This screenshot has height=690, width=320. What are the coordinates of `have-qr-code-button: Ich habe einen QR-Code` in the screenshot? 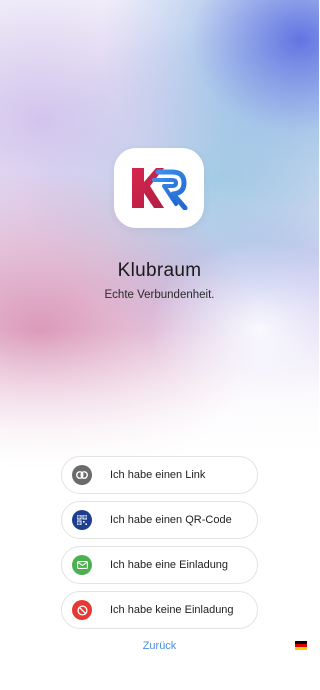 It's located at (159, 520).